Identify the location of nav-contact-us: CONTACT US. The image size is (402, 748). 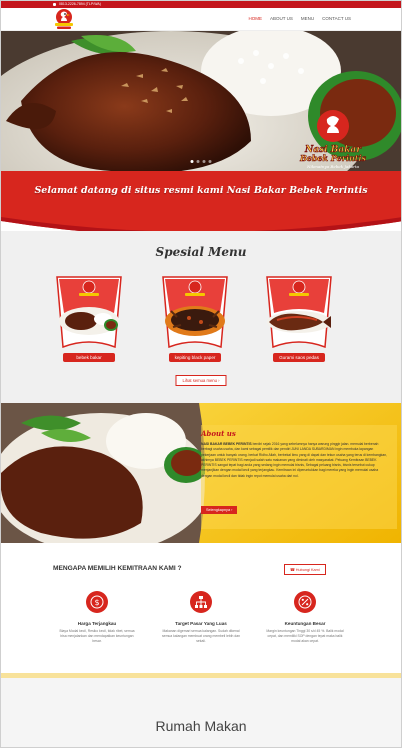
(336, 18).